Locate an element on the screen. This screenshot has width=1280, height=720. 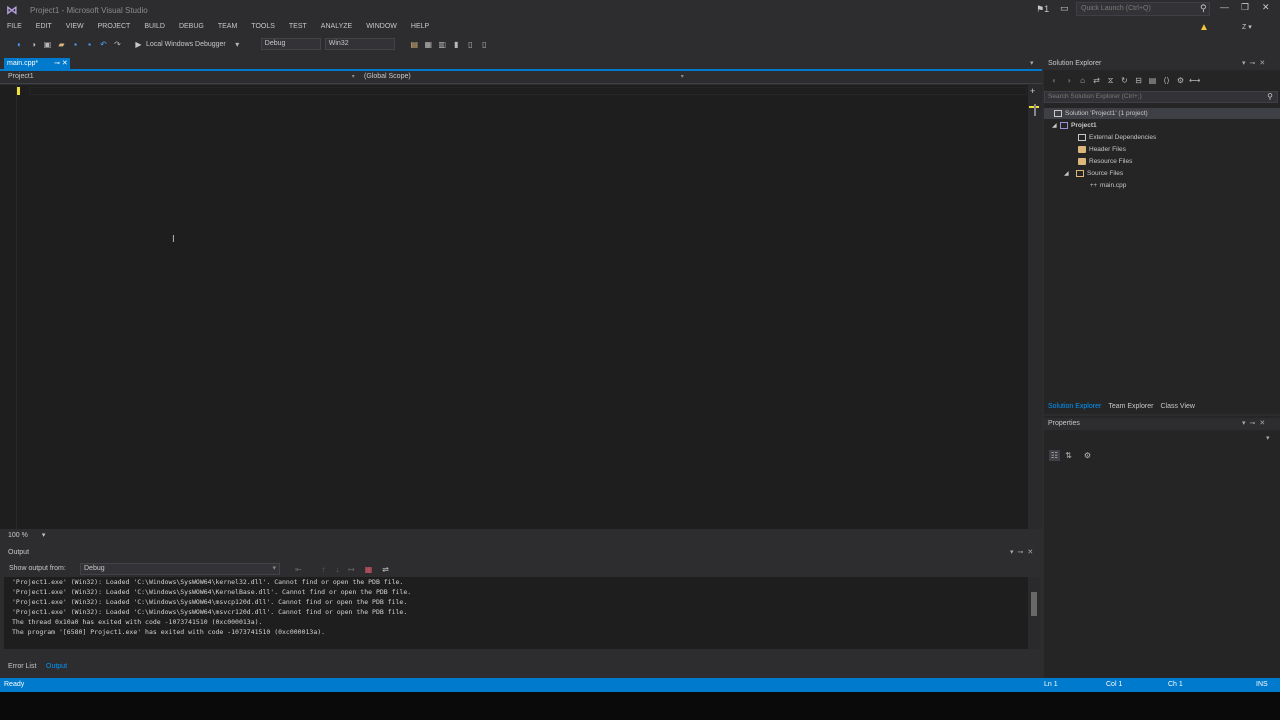
feedback-icon: ▭ is located at coordinates (1064, 8).